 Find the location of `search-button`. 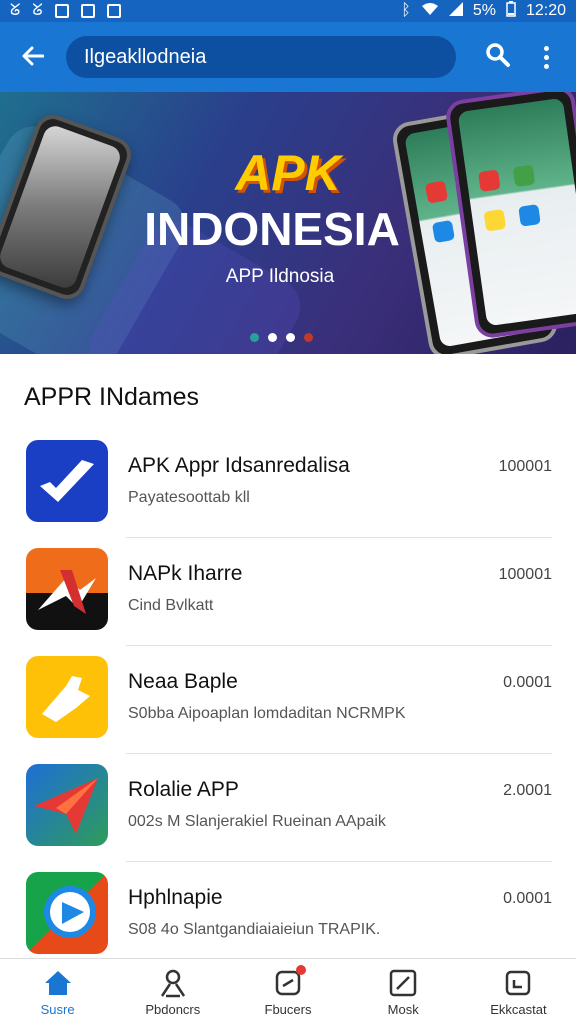

search-button is located at coordinates (498, 57).